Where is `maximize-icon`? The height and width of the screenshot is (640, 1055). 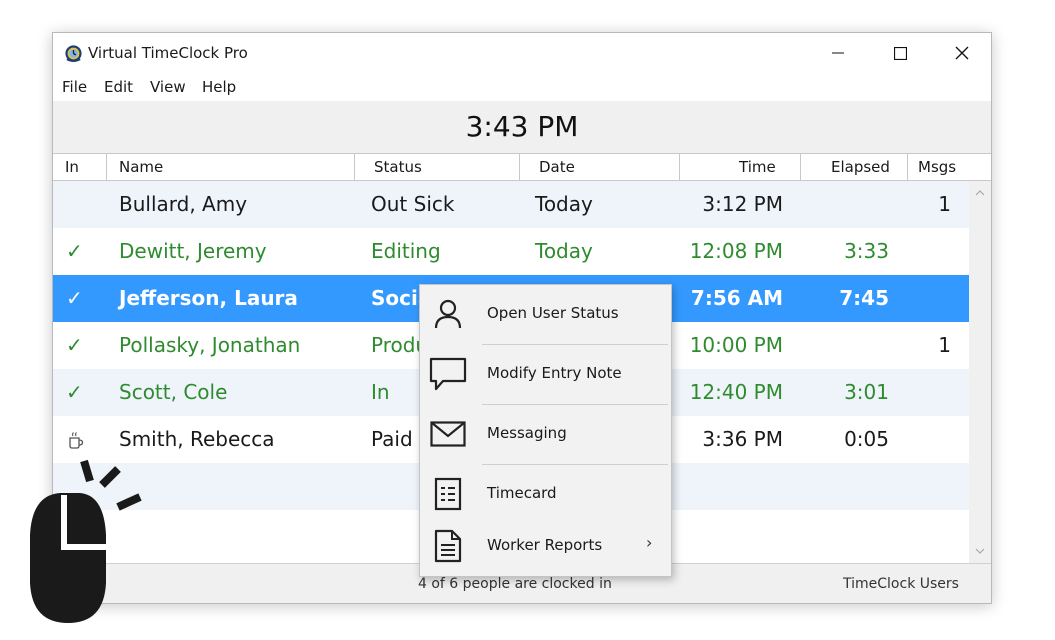
maximize-icon is located at coordinates (900, 53).